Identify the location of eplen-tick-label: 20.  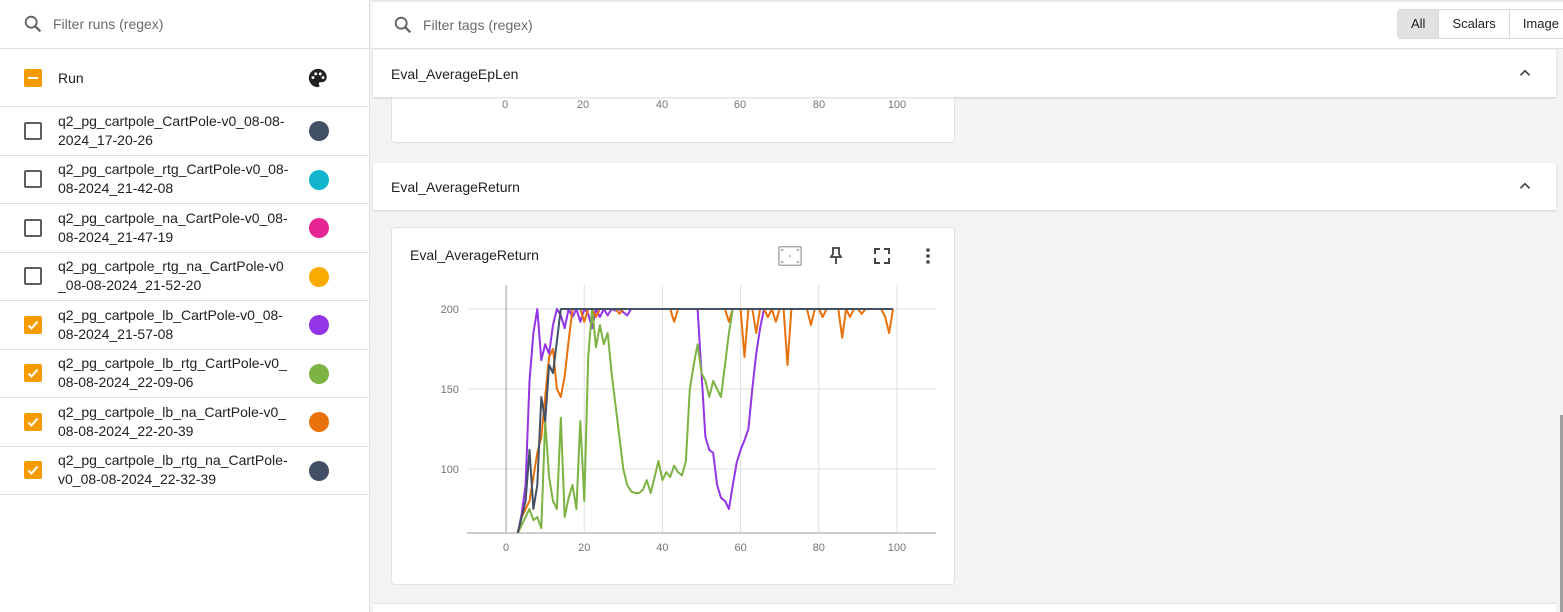
(583, 105).